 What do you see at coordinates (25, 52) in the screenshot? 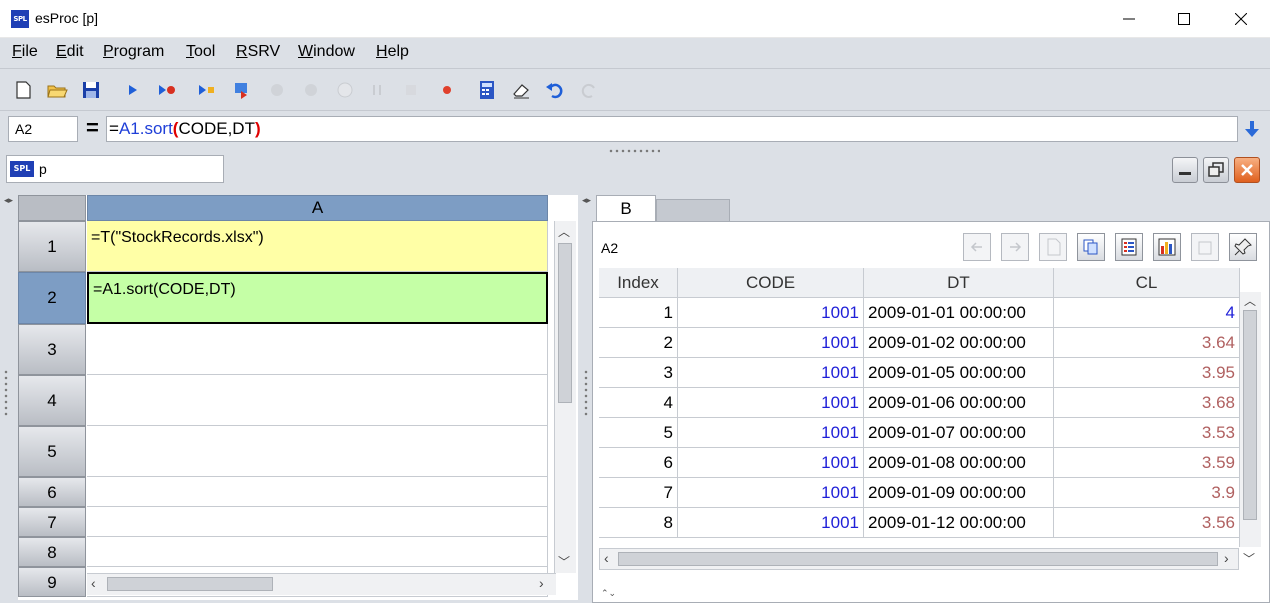
I see `menu-file: File` at bounding box center [25, 52].